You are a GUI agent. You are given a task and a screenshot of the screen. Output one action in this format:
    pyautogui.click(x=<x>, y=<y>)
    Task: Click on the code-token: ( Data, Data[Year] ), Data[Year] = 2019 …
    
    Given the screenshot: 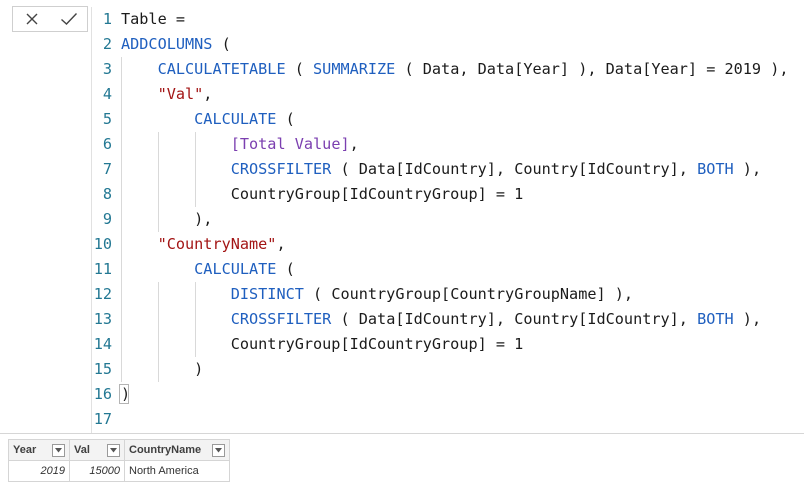 What is the action you would take?
    pyautogui.click(x=592, y=69)
    